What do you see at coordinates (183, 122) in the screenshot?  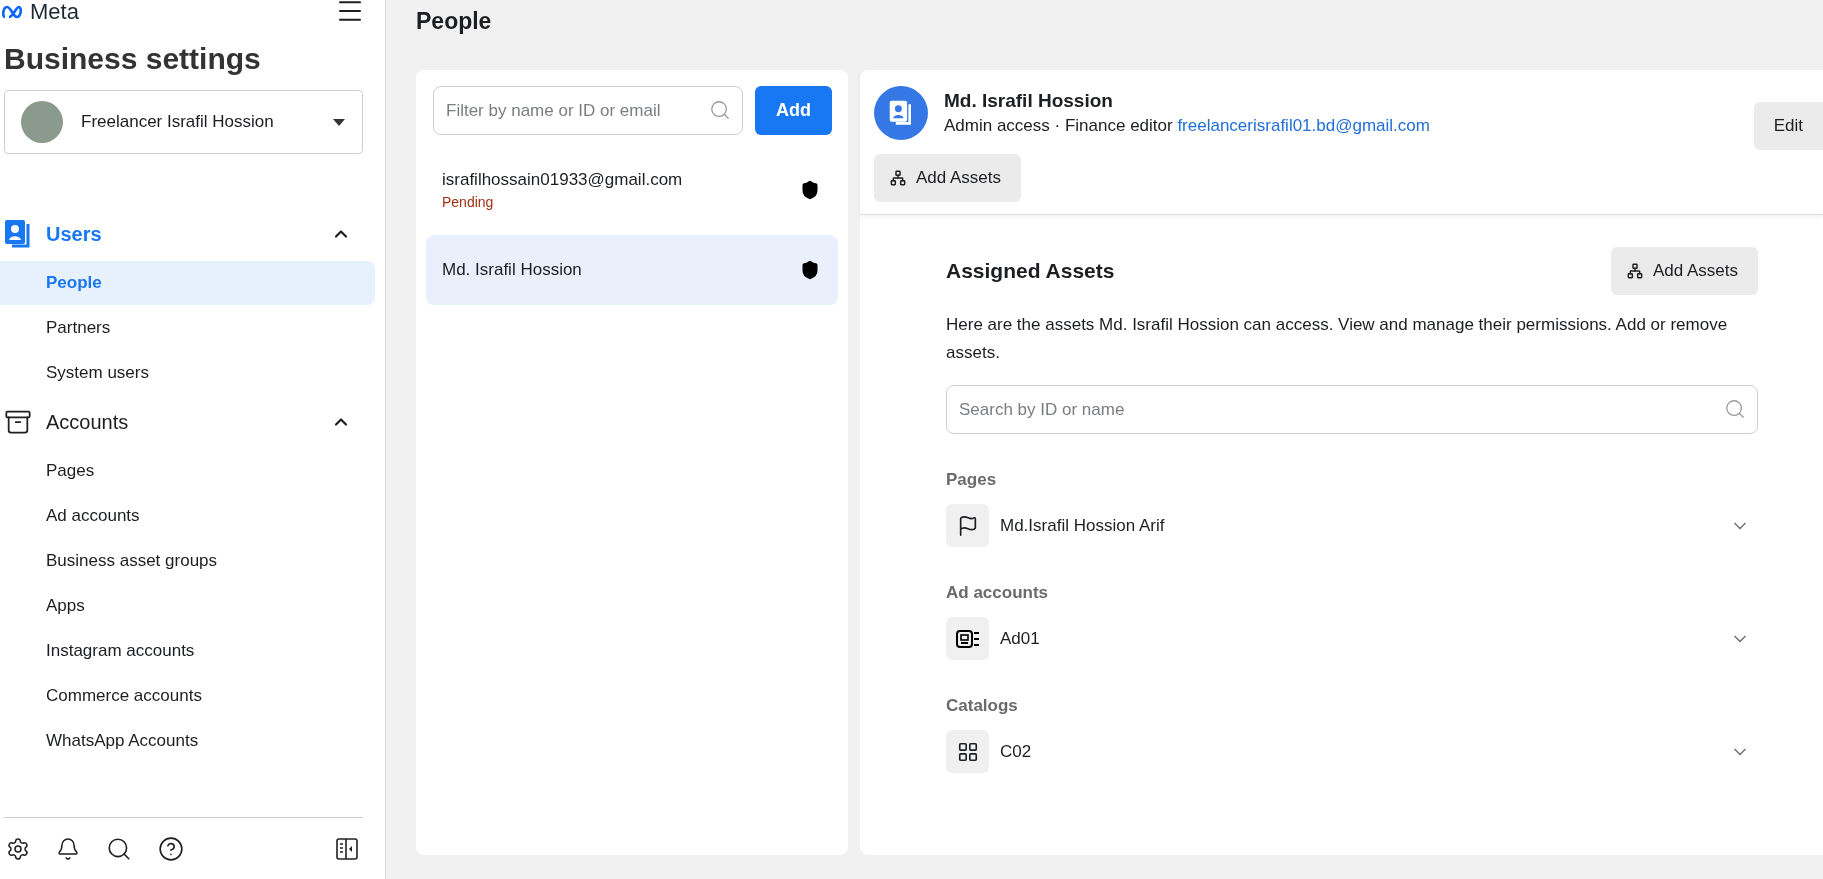 I see `account-switcher: Freelancer Israfil Hossion` at bounding box center [183, 122].